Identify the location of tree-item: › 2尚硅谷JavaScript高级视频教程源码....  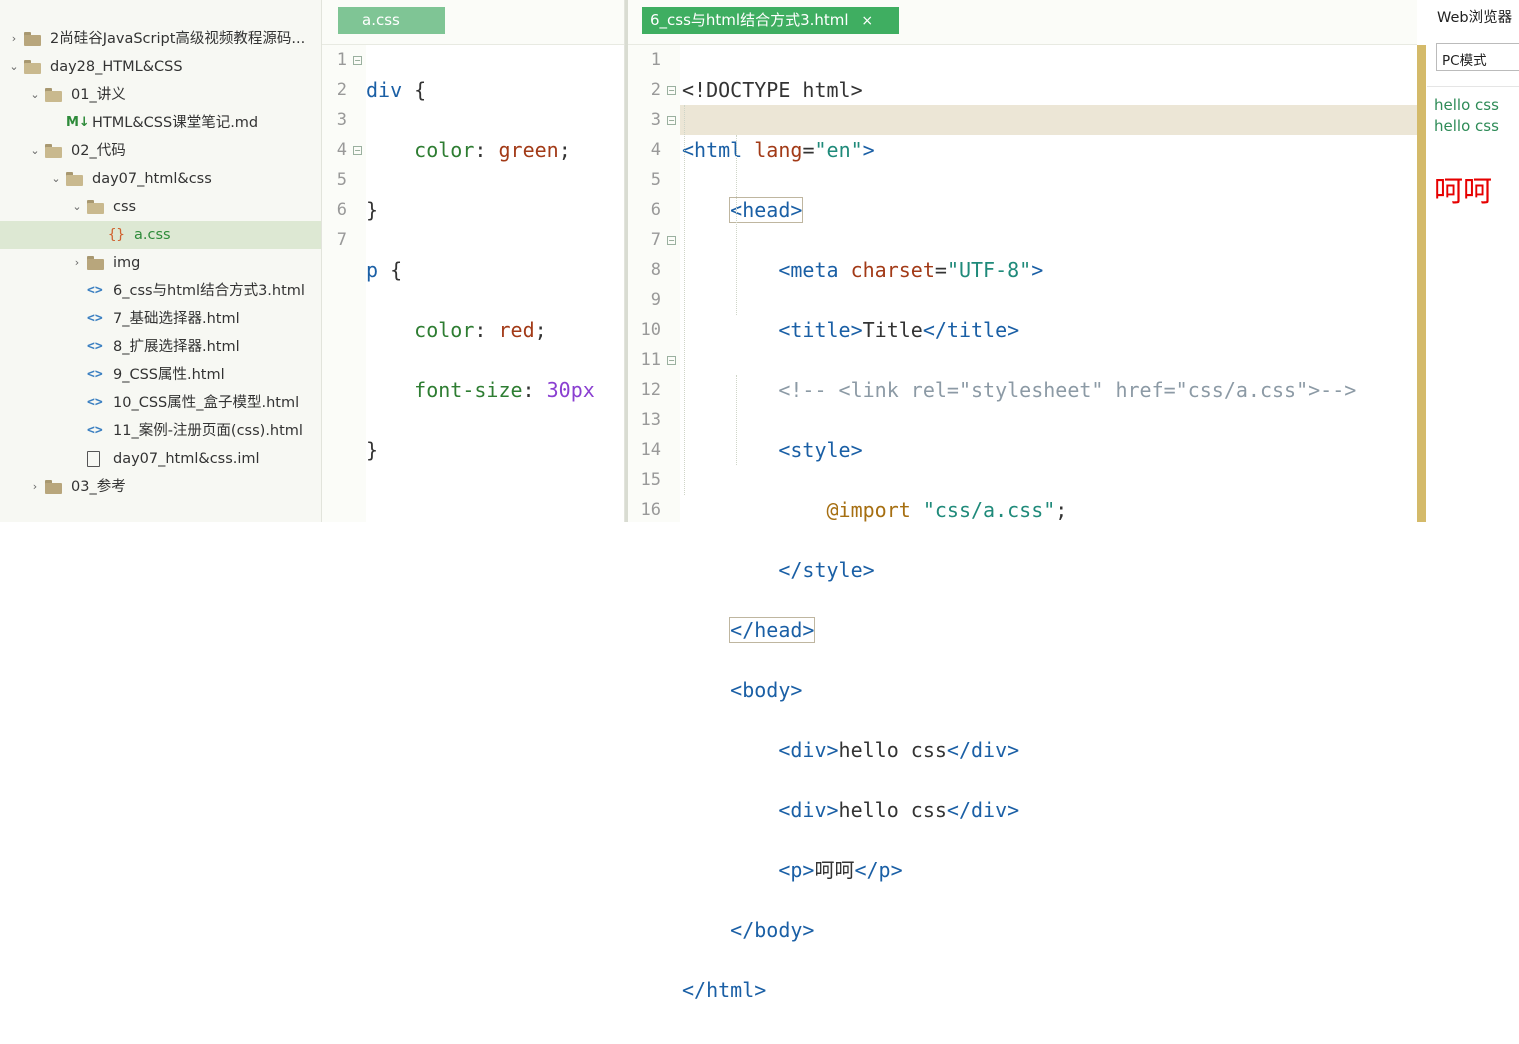
(160, 39).